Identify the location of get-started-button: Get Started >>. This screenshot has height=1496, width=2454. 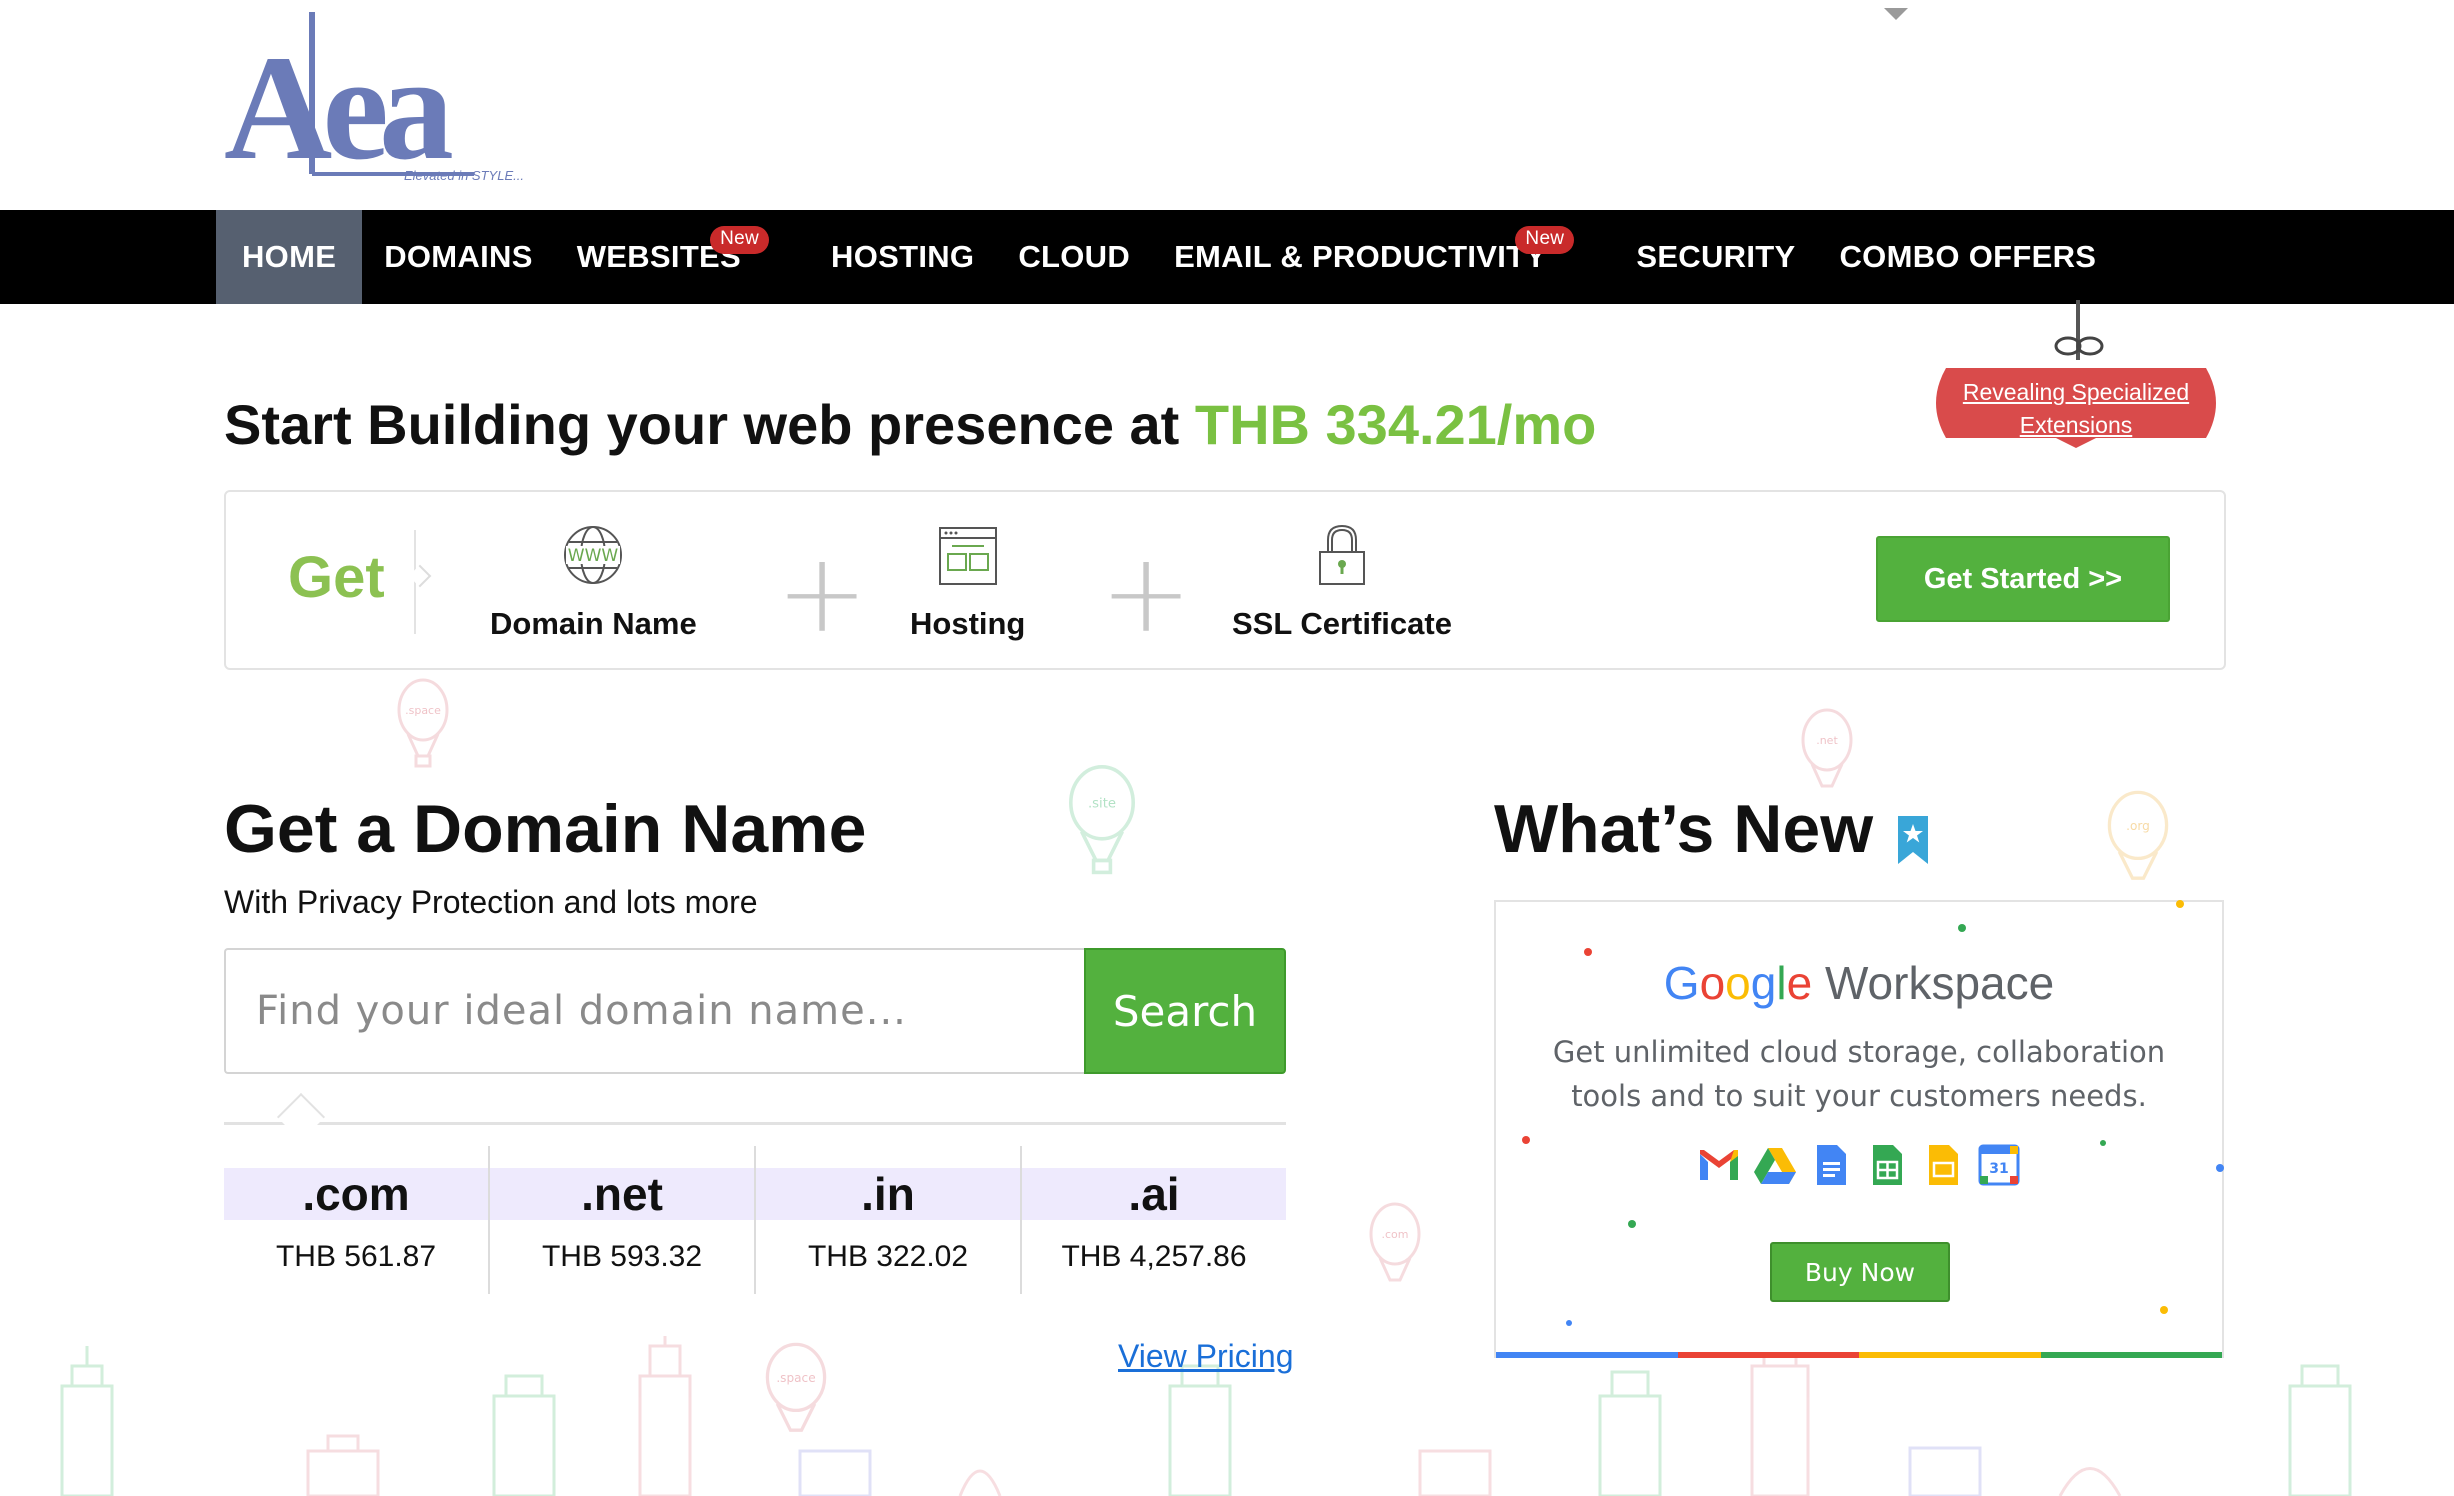
(2023, 579).